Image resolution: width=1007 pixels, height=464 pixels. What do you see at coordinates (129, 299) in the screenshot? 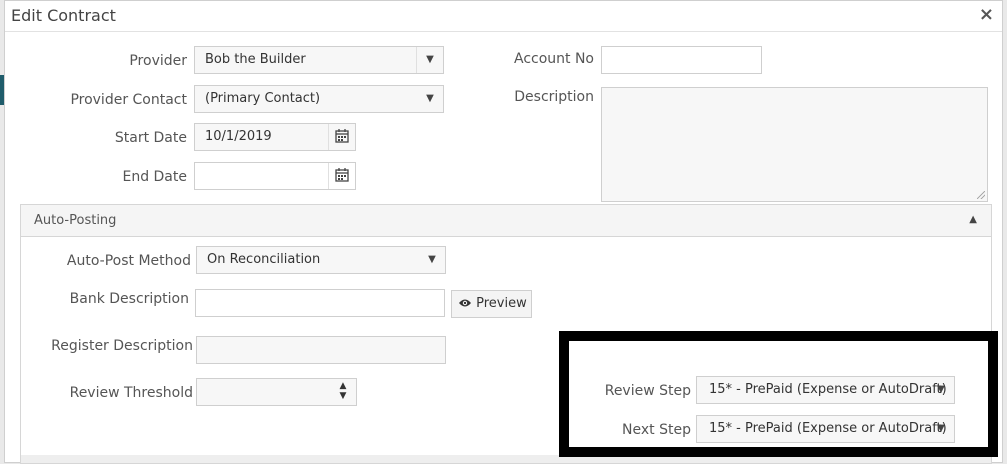
I see `bank-description-label: Bank Description` at bounding box center [129, 299].